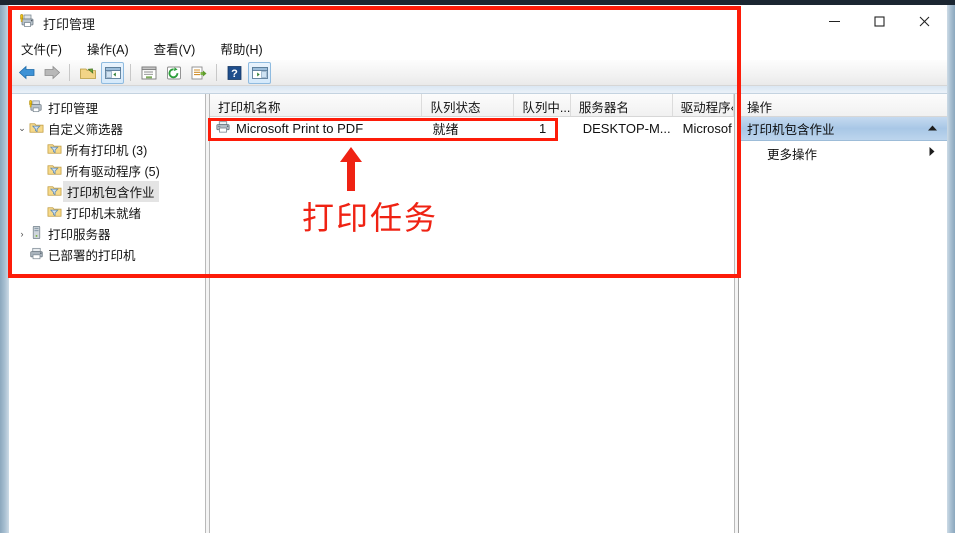  What do you see at coordinates (173, 73) in the screenshot?
I see `refresh-icon` at bounding box center [173, 73].